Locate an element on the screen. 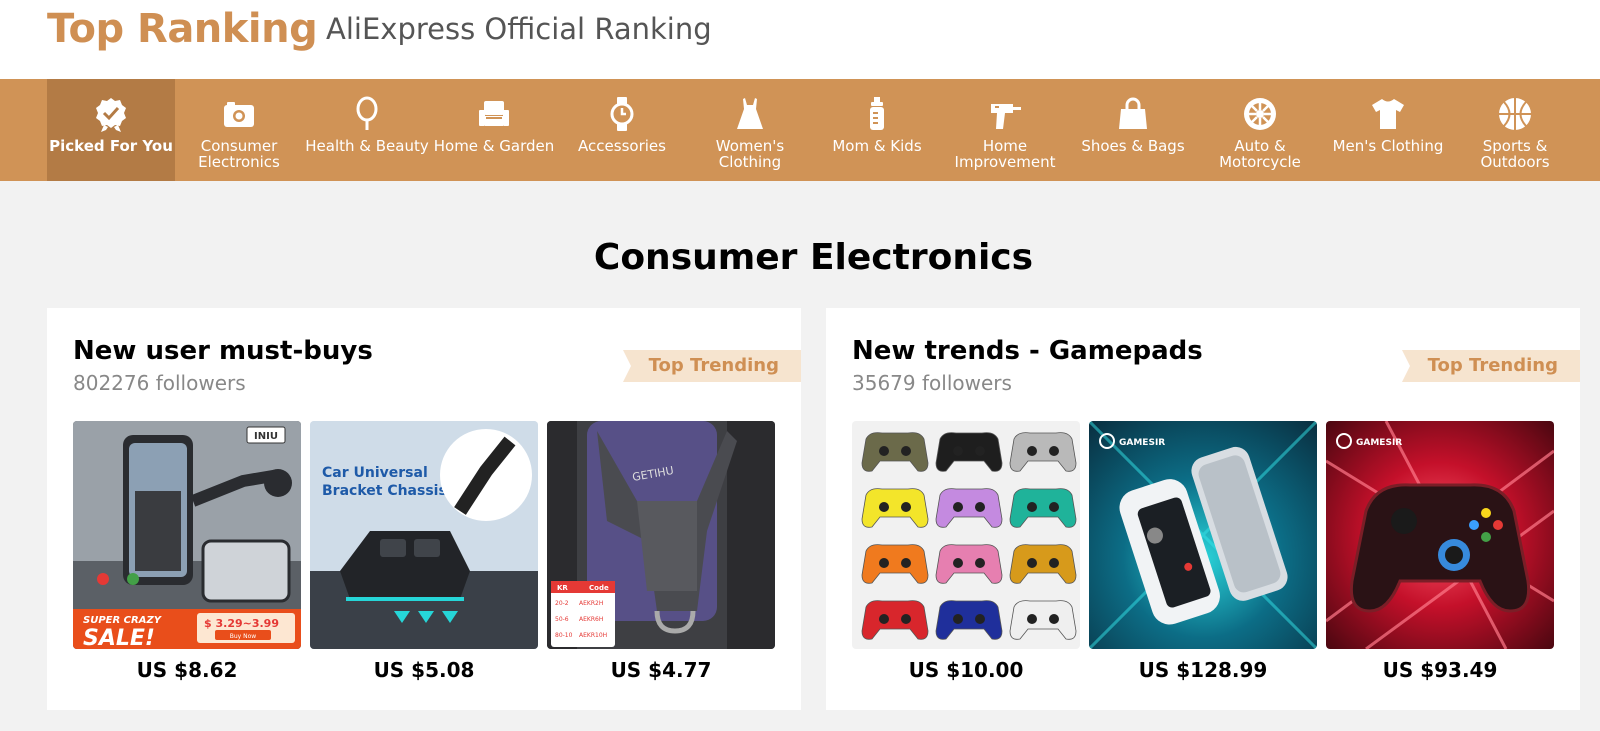 This screenshot has height=731, width=1600. tshirt-icon is located at coordinates (1388, 114).